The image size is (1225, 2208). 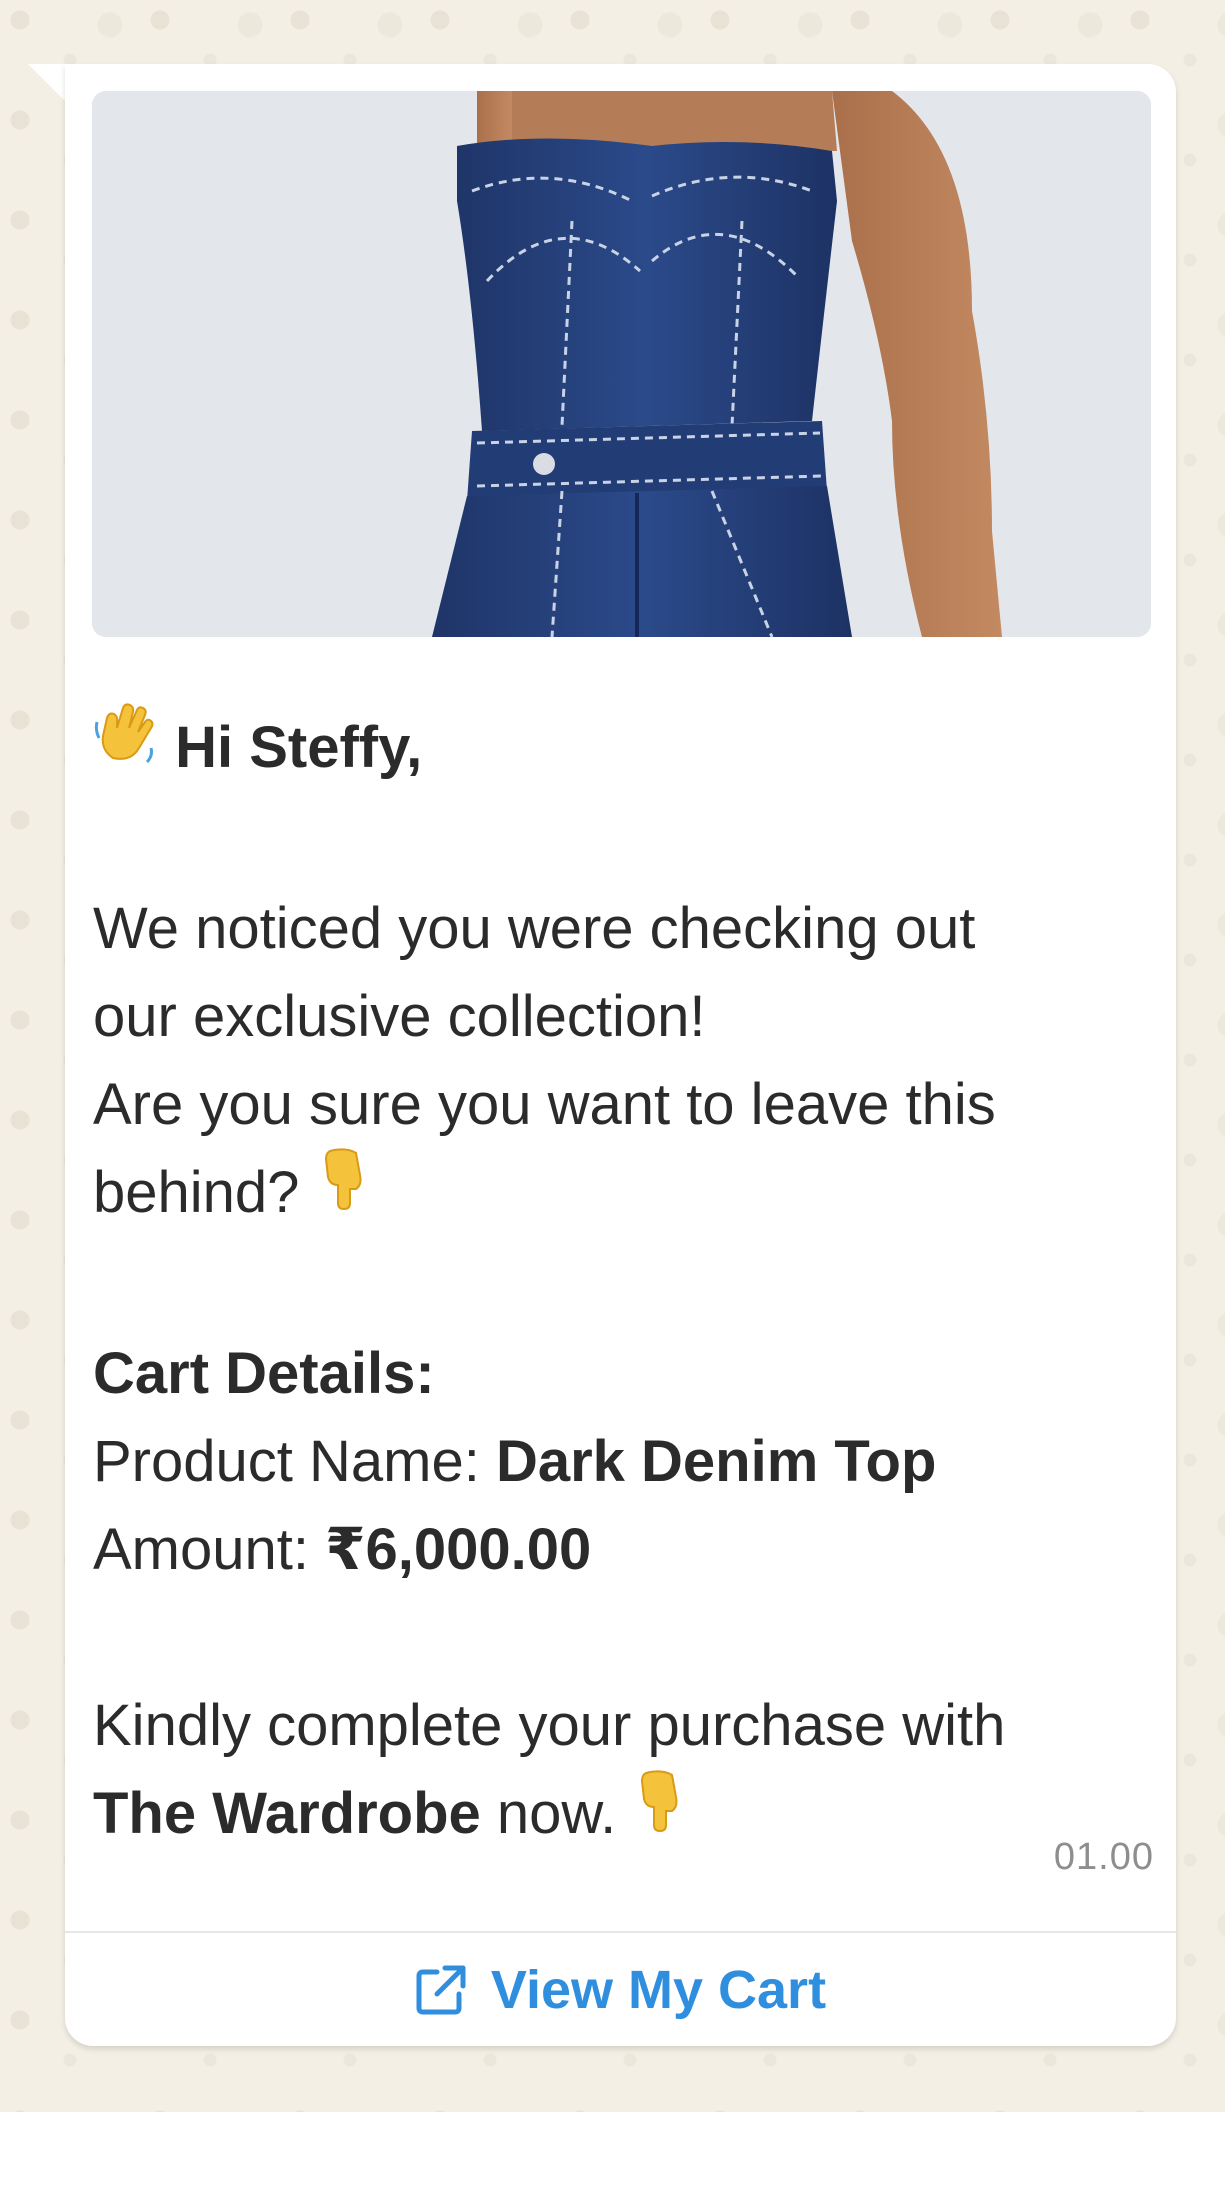 I want to click on product-name-row: Product Name: Dark Denim Top, so click(x=618, y=1462).